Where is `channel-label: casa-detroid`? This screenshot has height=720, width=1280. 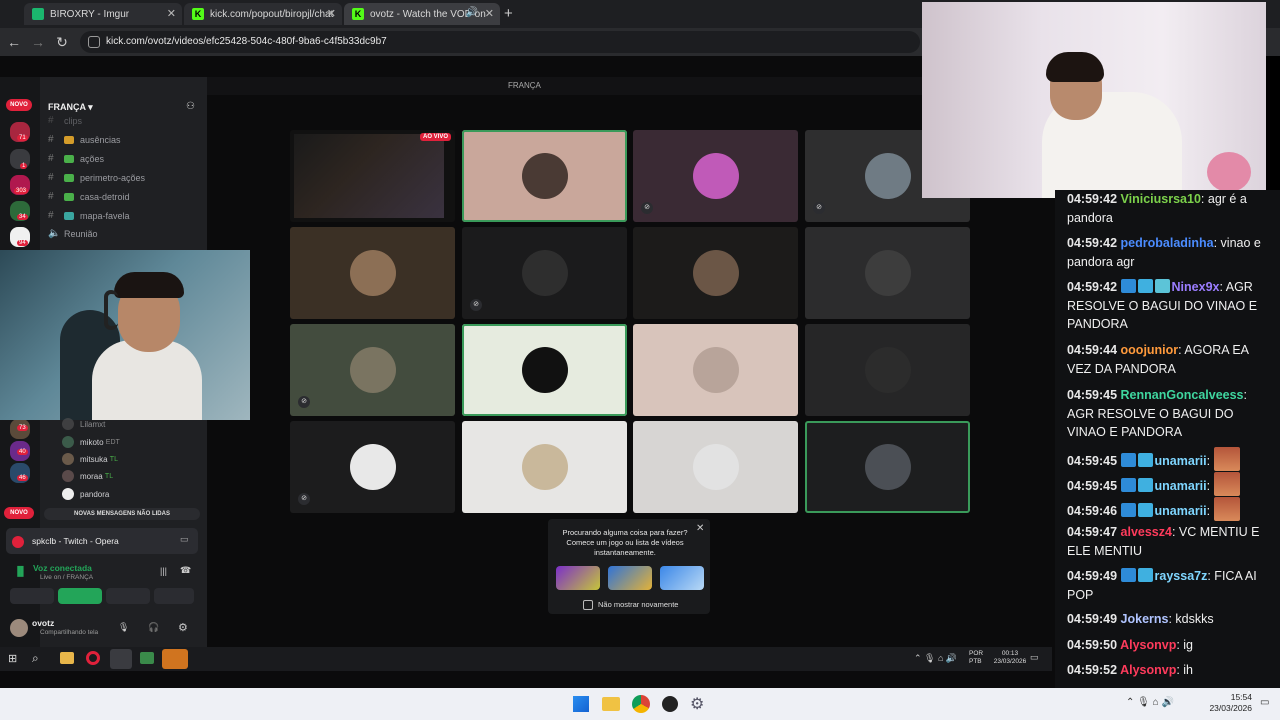
channel-label: casa-detroid is located at coordinates (105, 196).